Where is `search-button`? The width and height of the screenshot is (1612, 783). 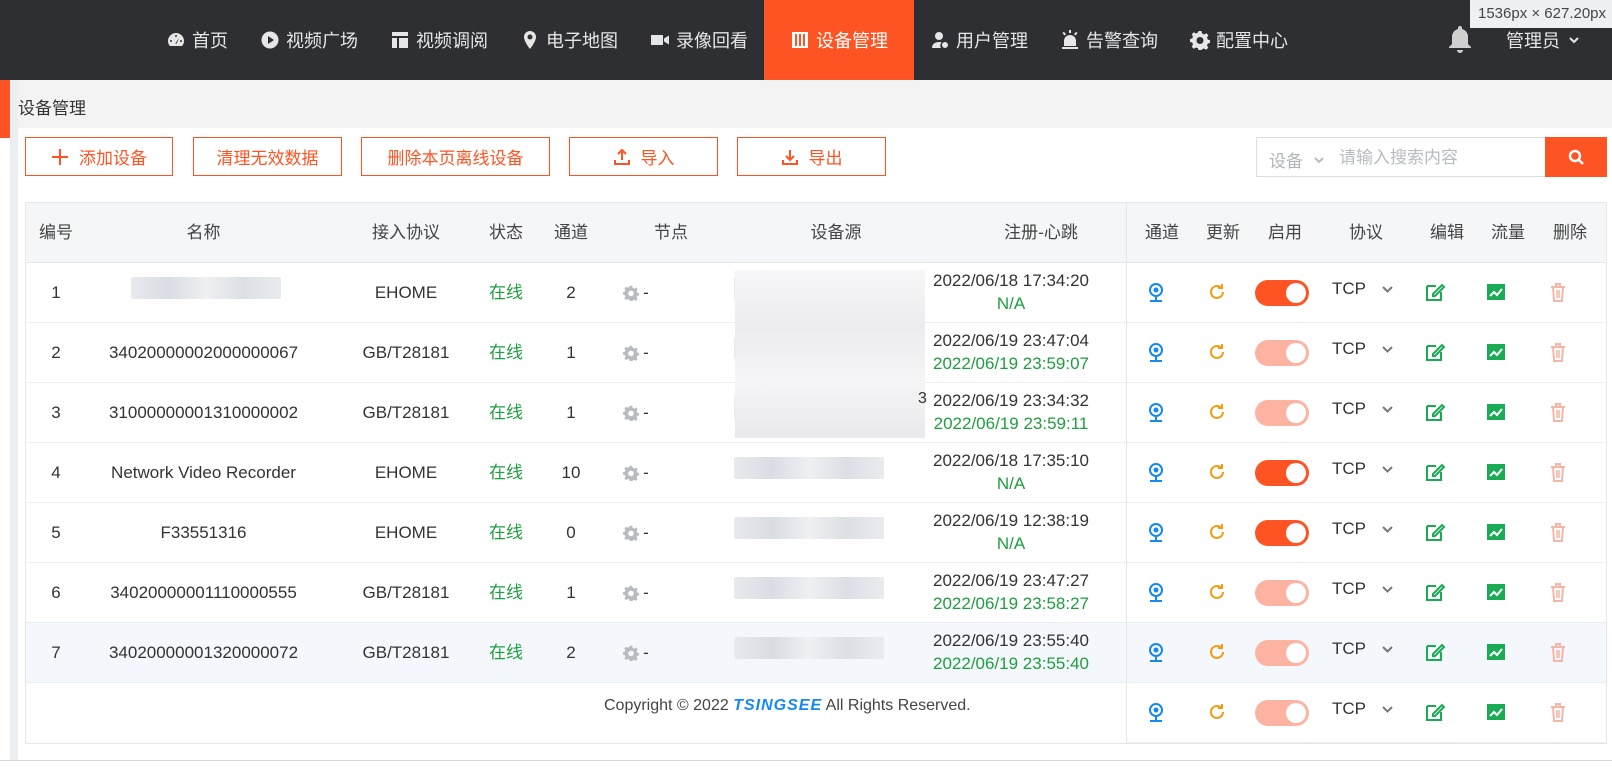
search-button is located at coordinates (1576, 157).